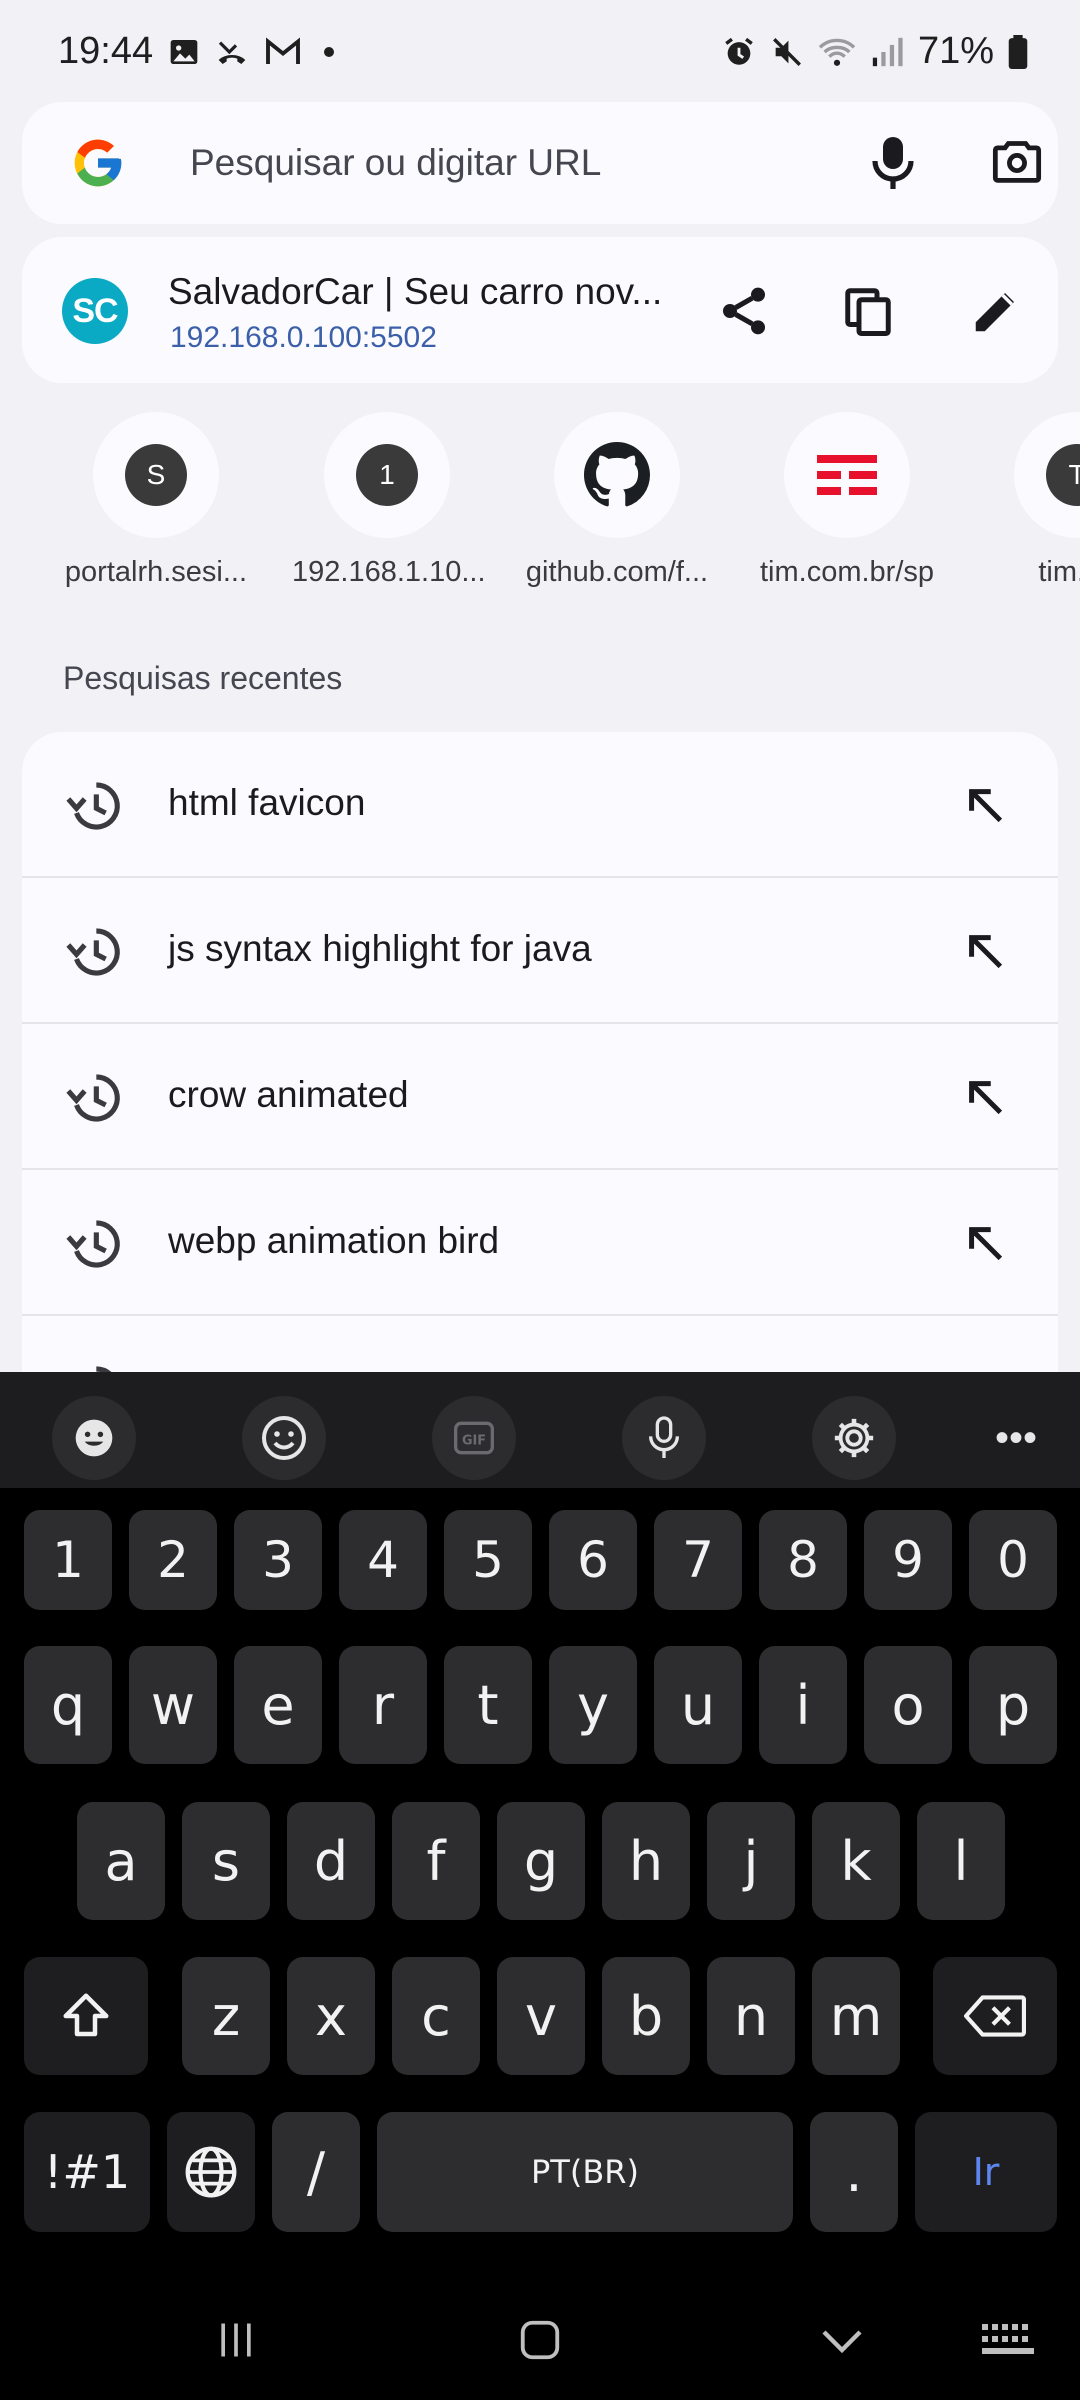 The height and width of the screenshot is (2400, 1080). I want to click on emoji-button, so click(284, 1438).